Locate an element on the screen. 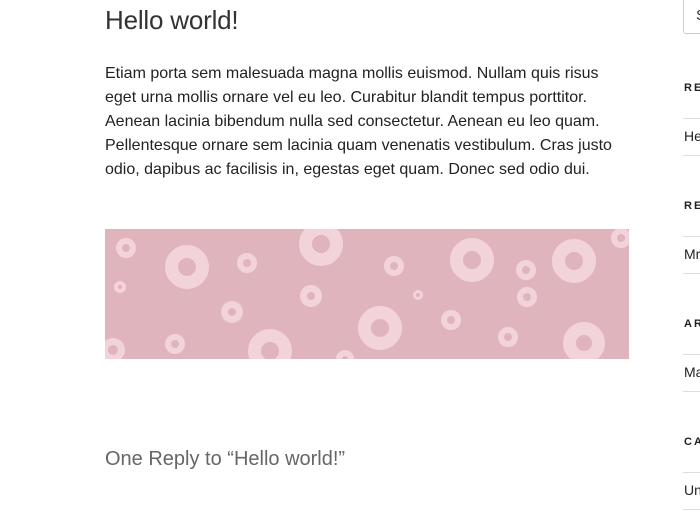 This screenshot has width=700, height=515. category-link: Un is located at coordinates (692, 490).